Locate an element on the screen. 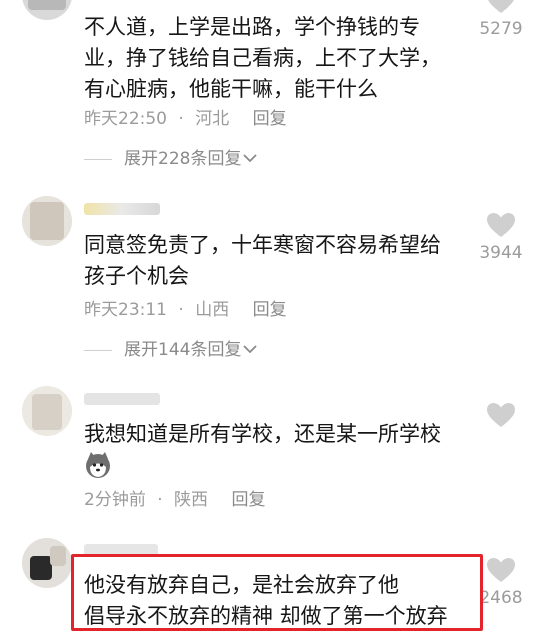  expand-replies-label: 展开144条回复 is located at coordinates (183, 350).